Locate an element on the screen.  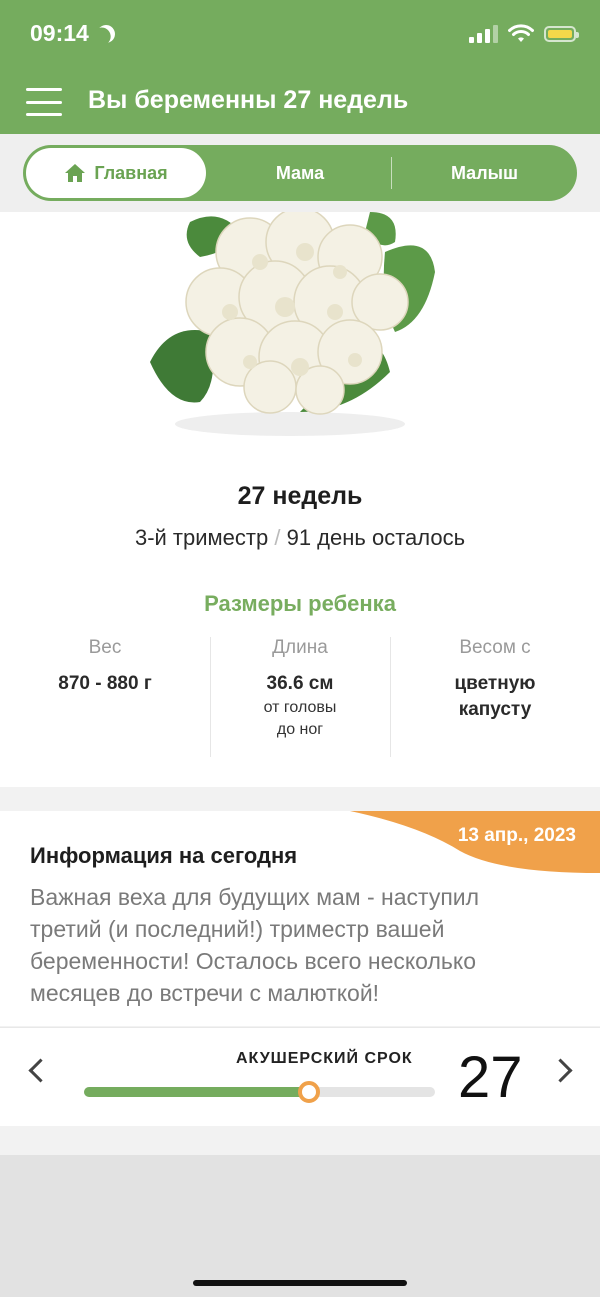
trimester-text: 3-й триместр is located at coordinates (201, 537).